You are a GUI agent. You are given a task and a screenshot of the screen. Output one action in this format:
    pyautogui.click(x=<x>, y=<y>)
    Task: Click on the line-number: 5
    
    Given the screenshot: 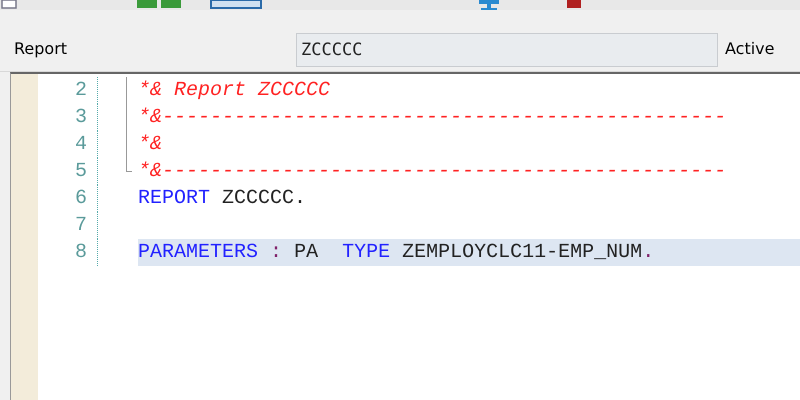 What is the action you would take?
    pyautogui.click(x=68, y=171)
    